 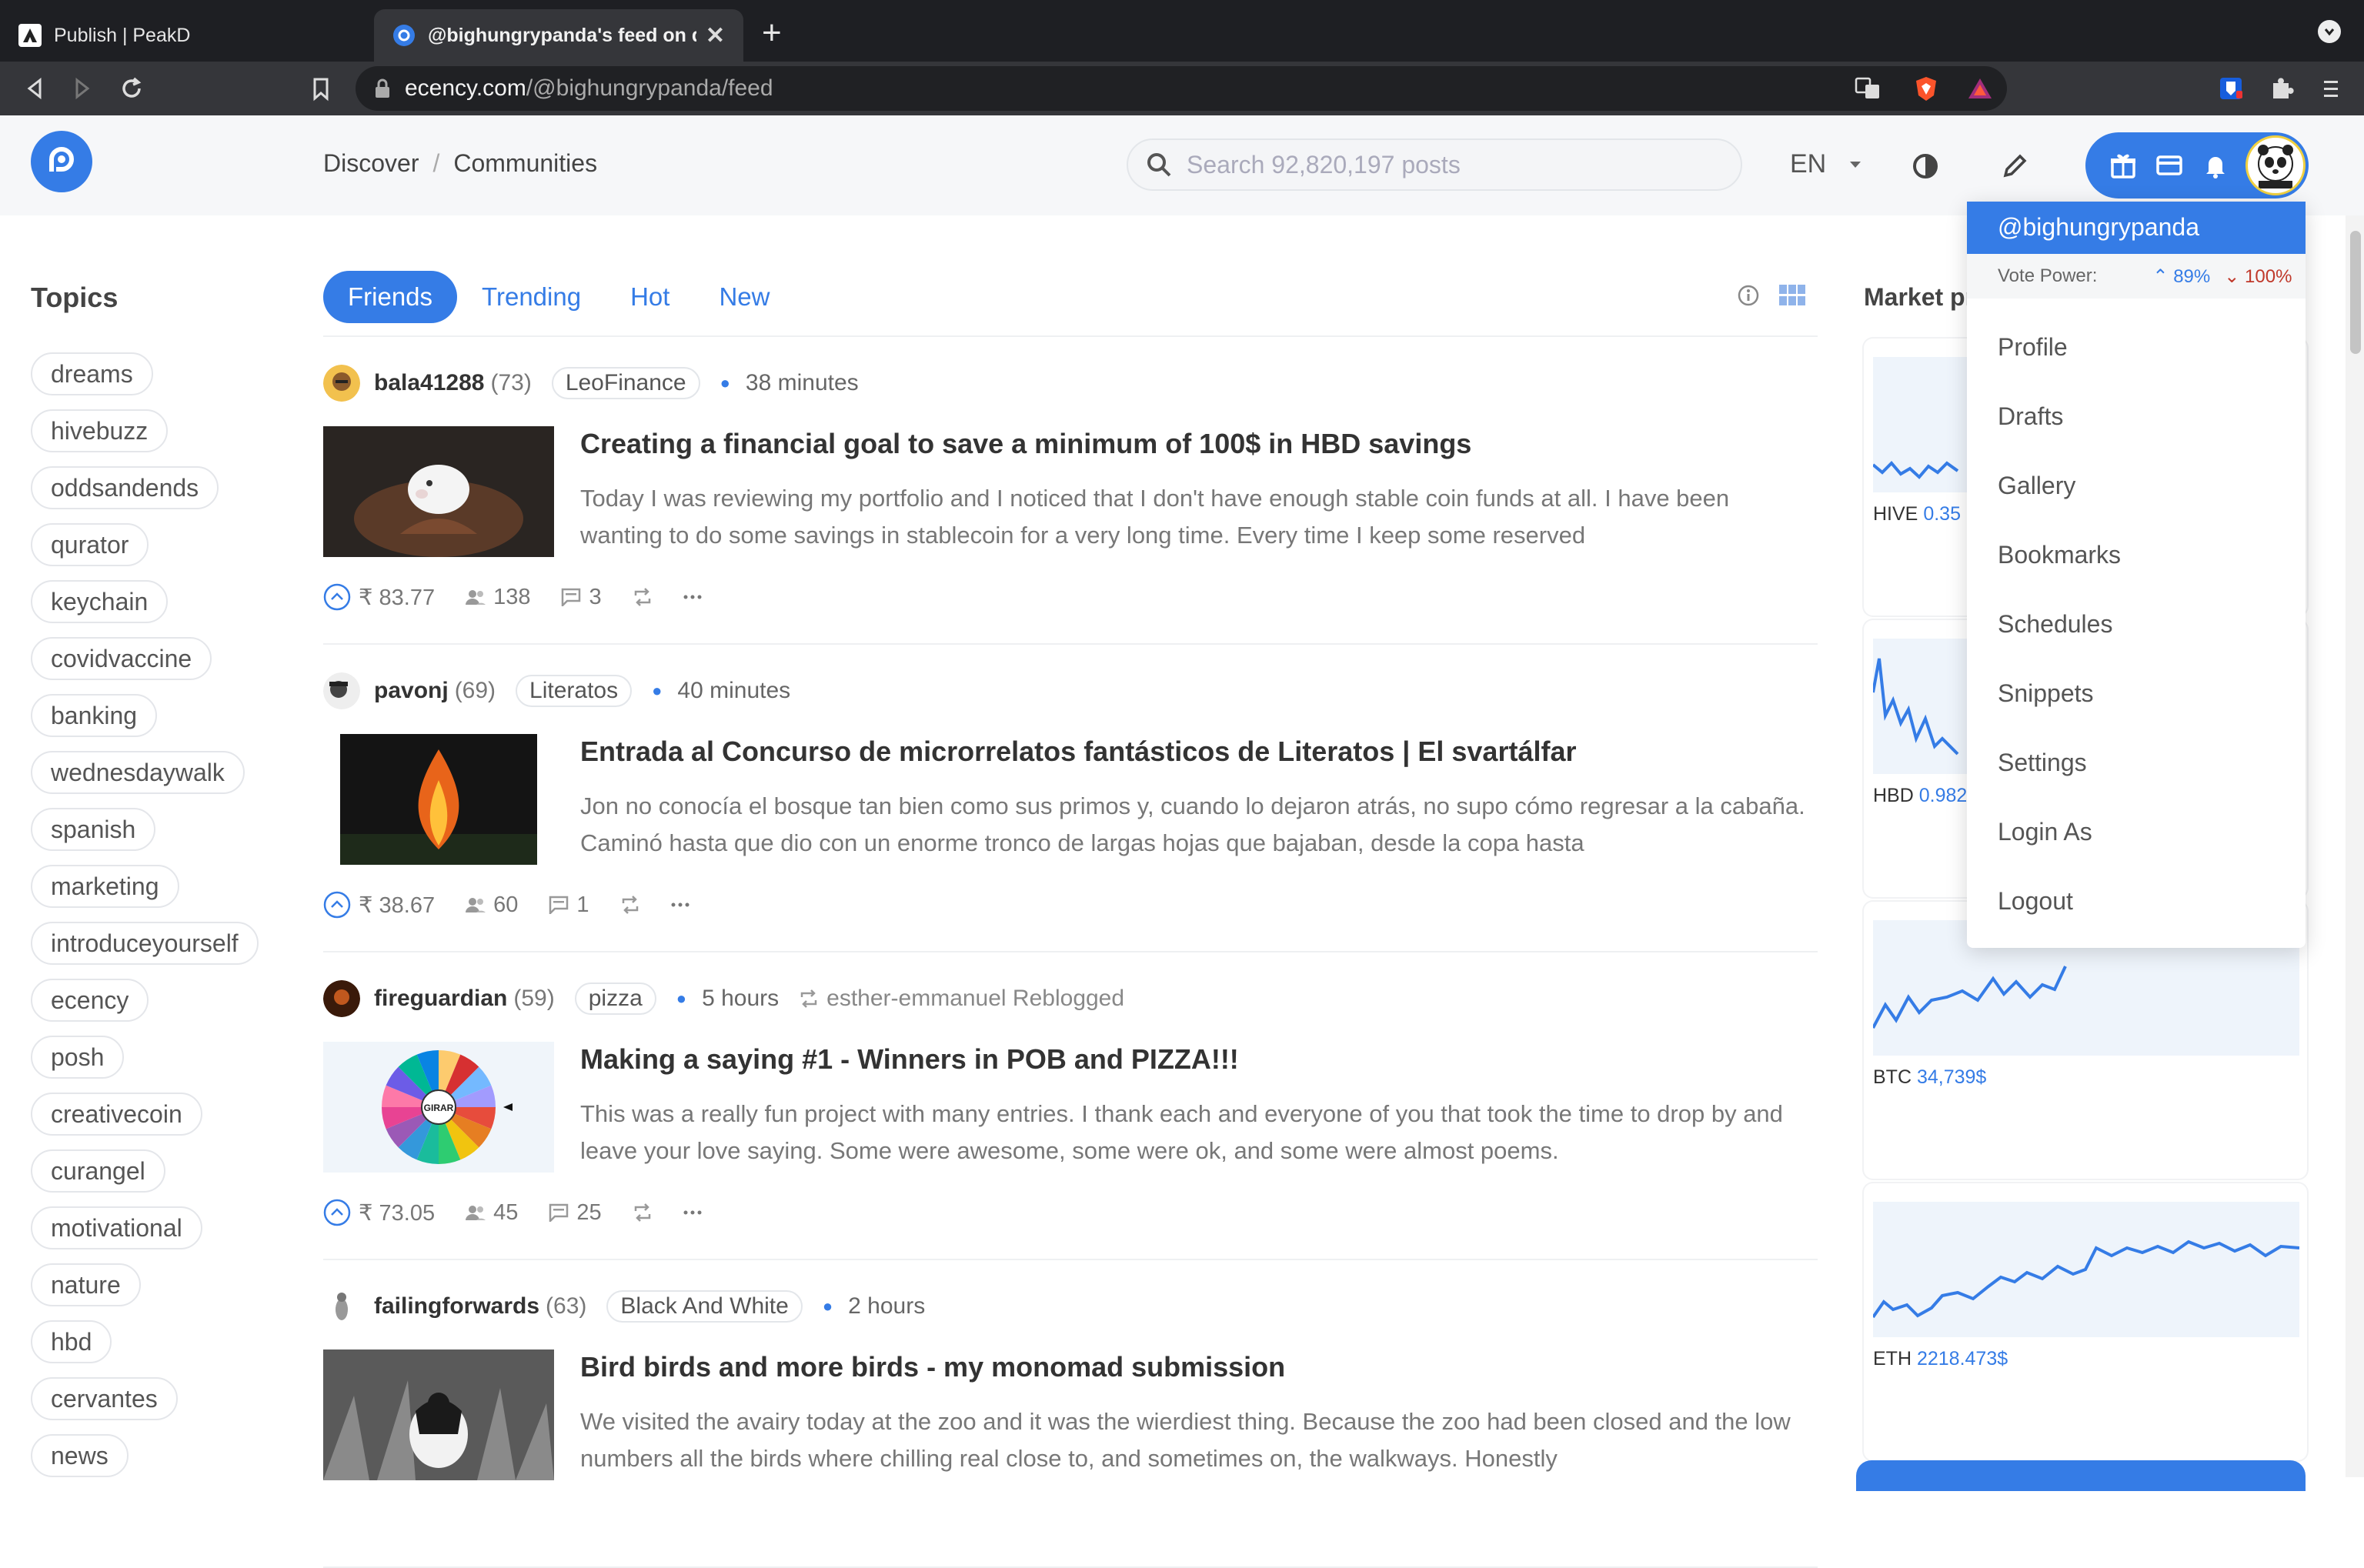 What do you see at coordinates (80, 1455) in the screenshot?
I see `topic-tag: news` at bounding box center [80, 1455].